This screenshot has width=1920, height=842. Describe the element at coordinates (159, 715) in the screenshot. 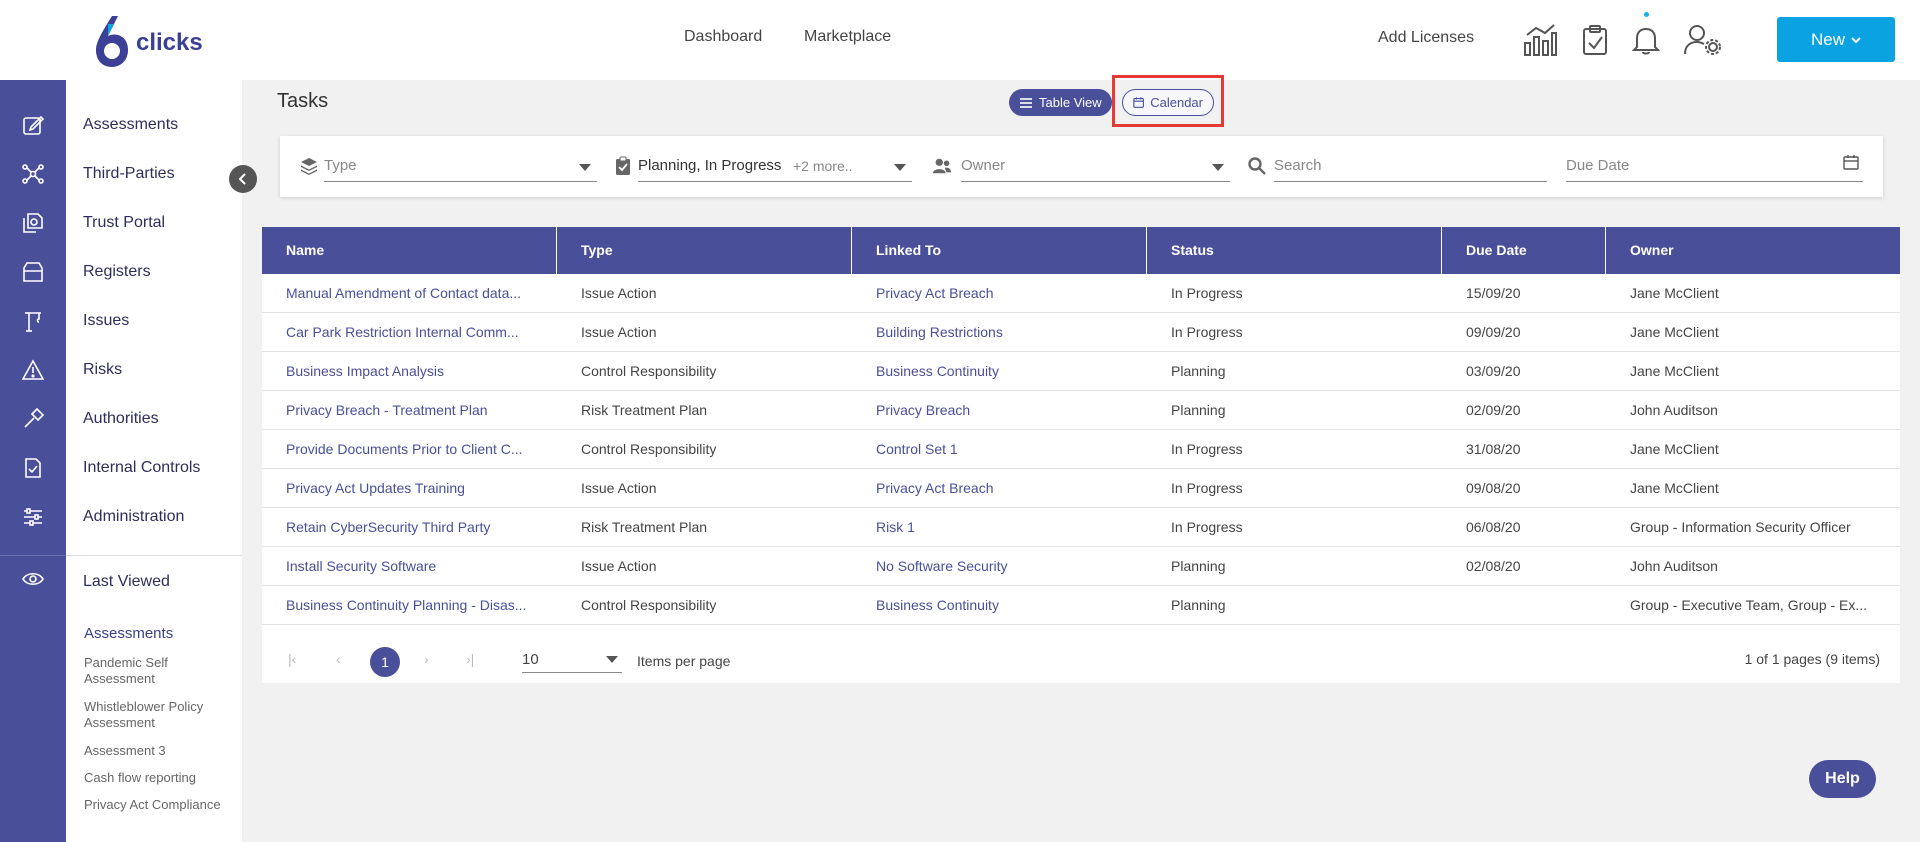

I see `last-viewed-item: Whistleblower Policy Assessment` at that location.